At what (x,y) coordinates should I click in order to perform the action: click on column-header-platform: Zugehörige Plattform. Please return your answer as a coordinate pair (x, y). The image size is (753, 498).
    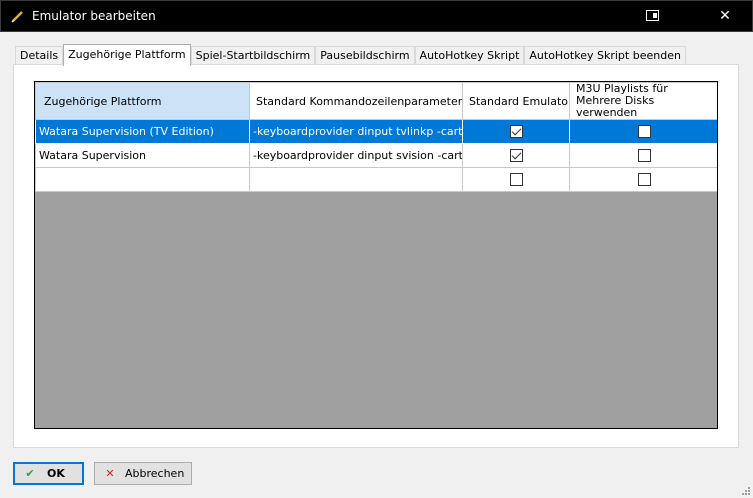
    Looking at the image, I should click on (142, 101).